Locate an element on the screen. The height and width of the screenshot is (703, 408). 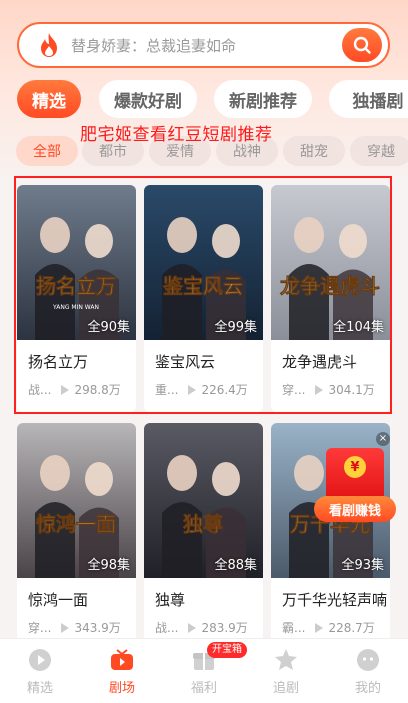
star-icon is located at coordinates (286, 659).